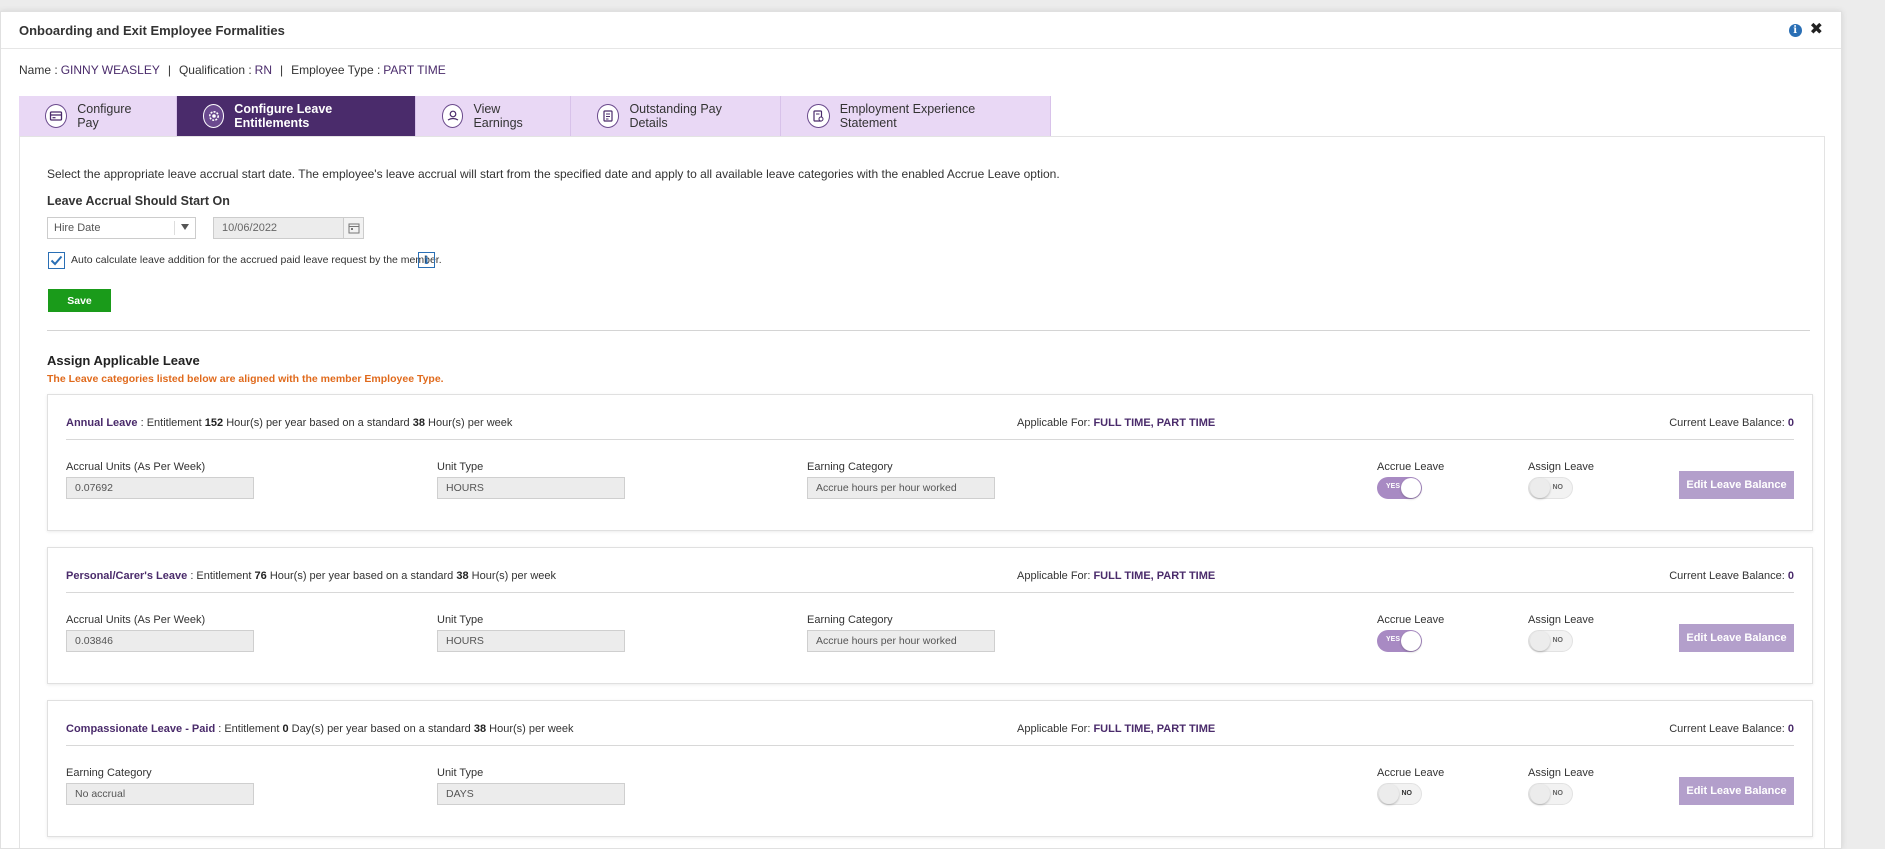 The image size is (1885, 849). Describe the element at coordinates (285, 729) in the screenshot. I see `entitlement-value: 0` at that location.